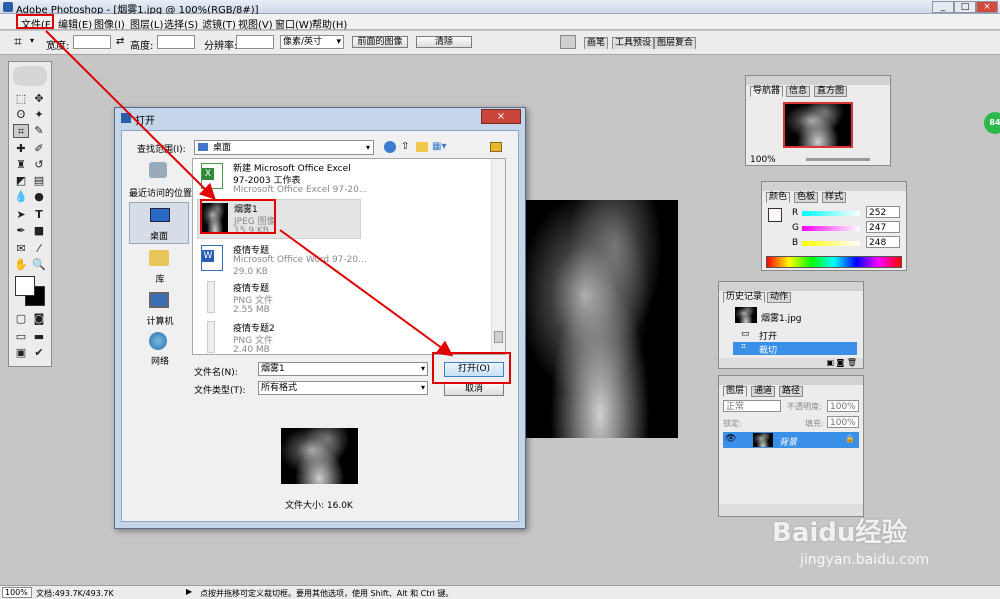 This screenshot has width=1000, height=599. I want to click on status-zoom: 100%, so click(17, 592).